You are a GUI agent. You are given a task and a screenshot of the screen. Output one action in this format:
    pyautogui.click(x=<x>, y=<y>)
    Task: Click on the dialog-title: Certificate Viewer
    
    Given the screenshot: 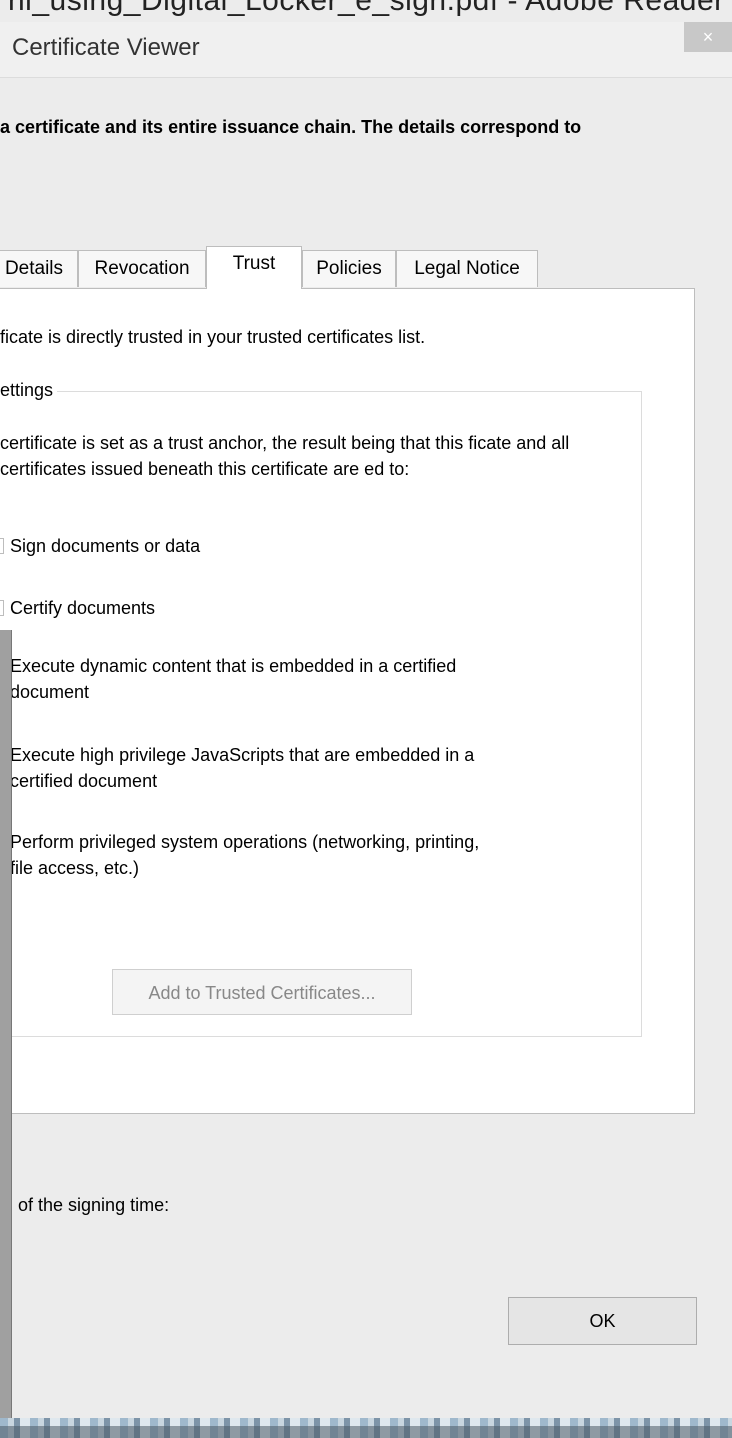 What is the action you would take?
    pyautogui.click(x=106, y=47)
    